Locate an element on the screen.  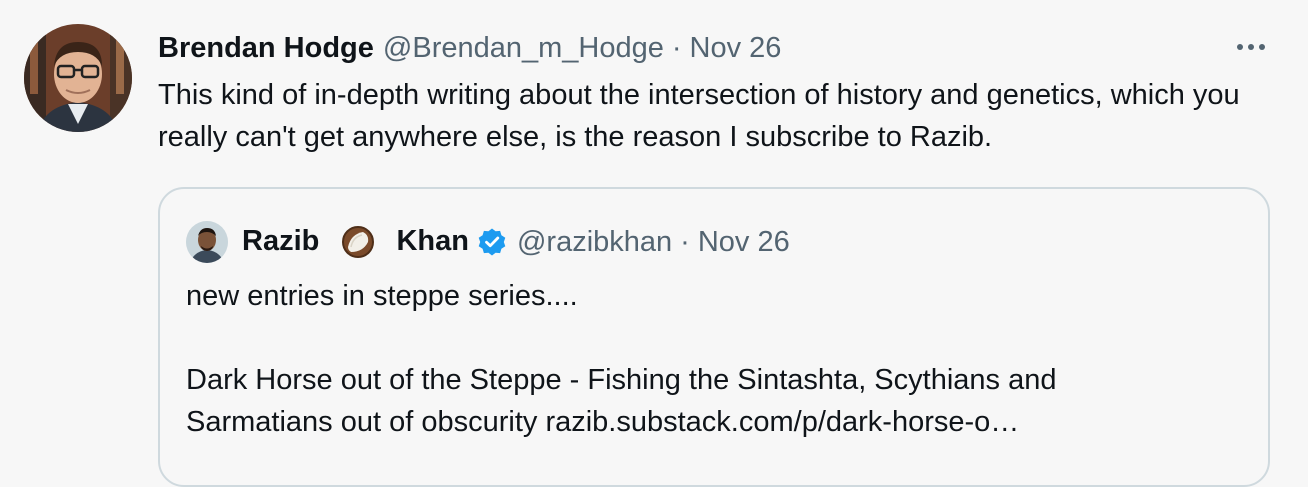
quoted-author-handle: @razibkhan is located at coordinates (594, 242).